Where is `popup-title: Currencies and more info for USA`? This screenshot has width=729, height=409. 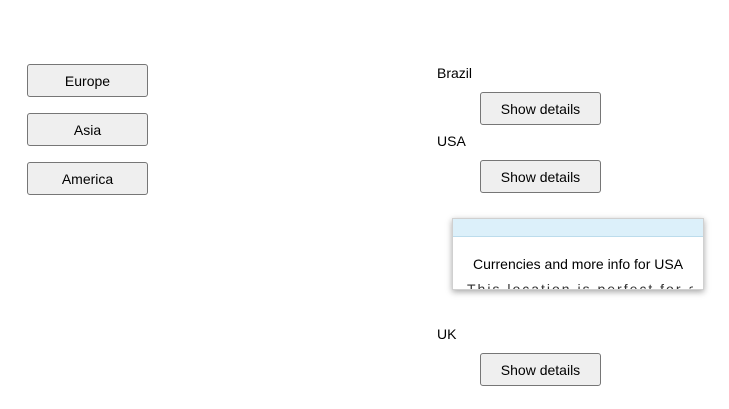 popup-title: Currencies and more info for USA is located at coordinates (578, 264).